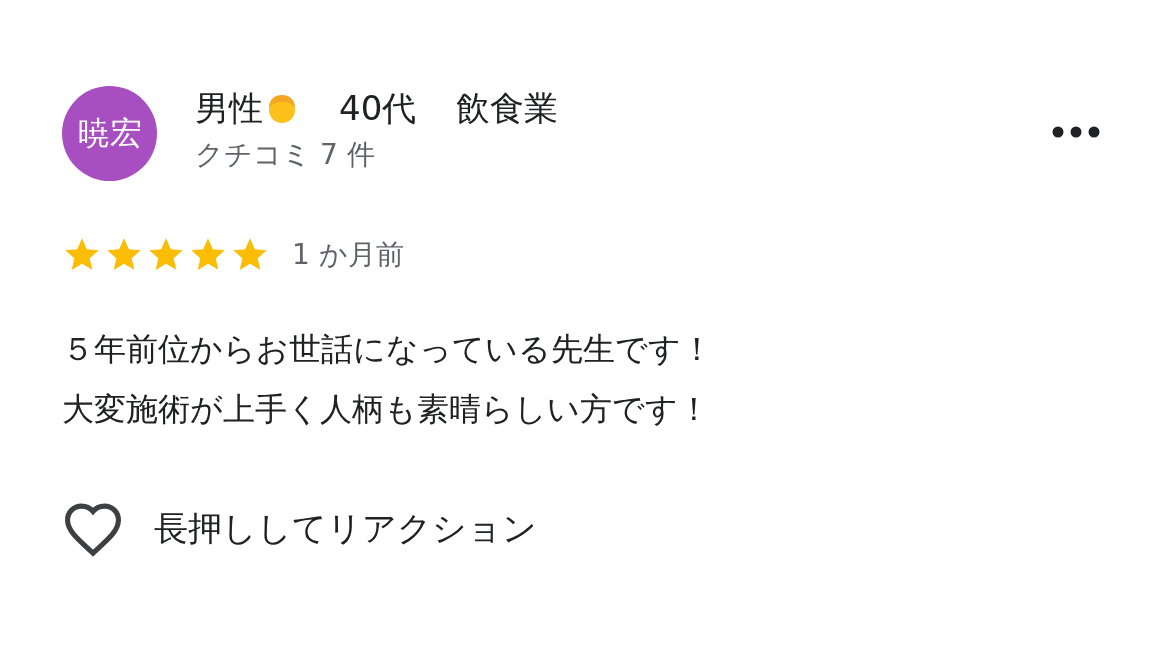  I want to click on age-text: 40代, so click(378, 108).